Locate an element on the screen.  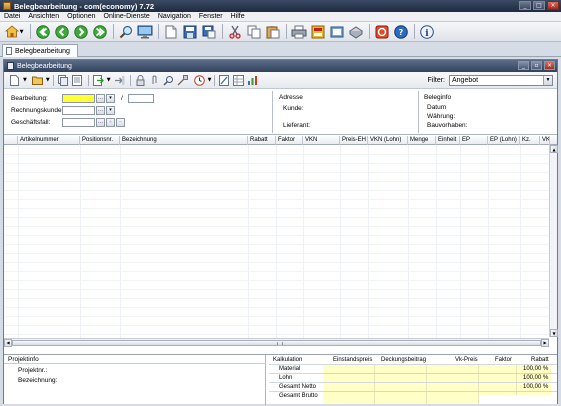
grid-column-menge: Menge is located at coordinates (422, 140).